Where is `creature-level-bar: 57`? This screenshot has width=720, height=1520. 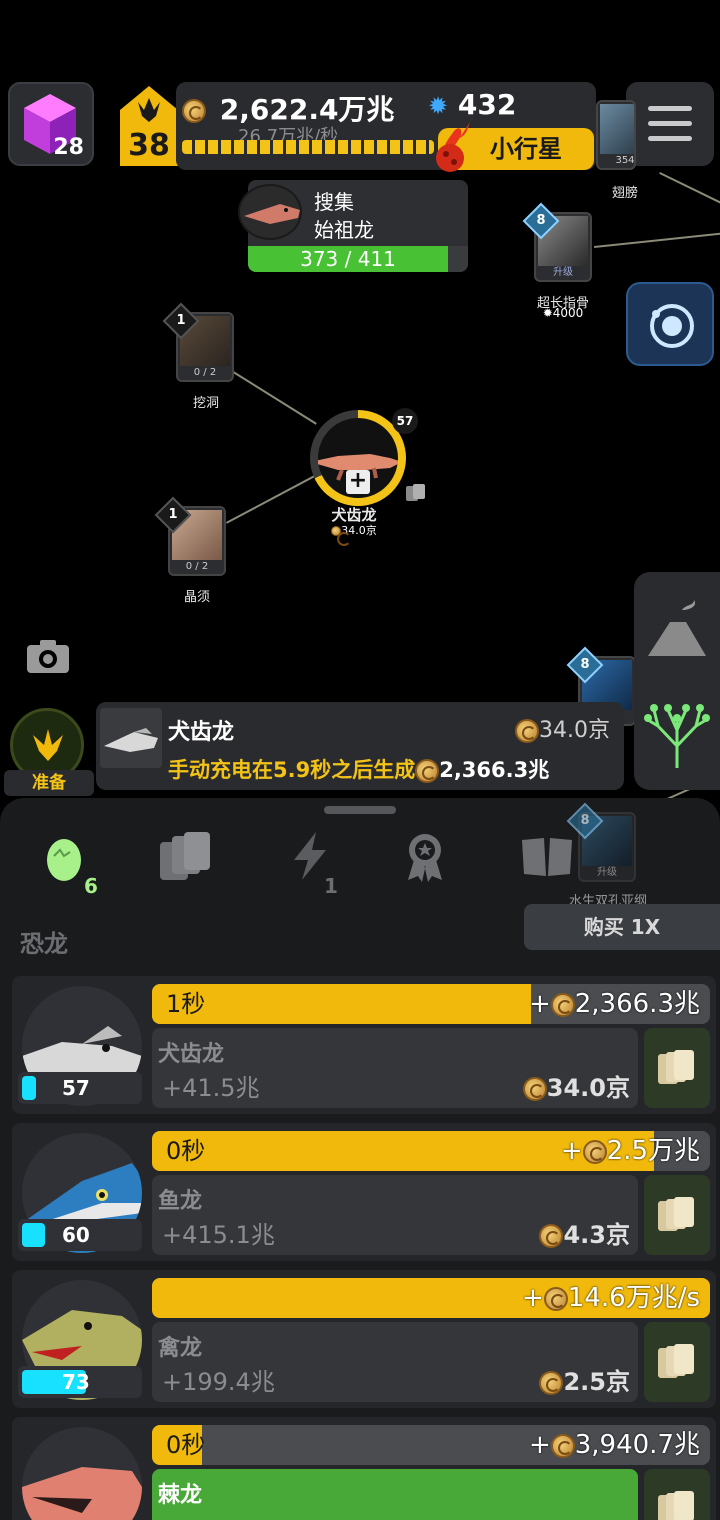 creature-level-bar: 57 is located at coordinates (80, 1088).